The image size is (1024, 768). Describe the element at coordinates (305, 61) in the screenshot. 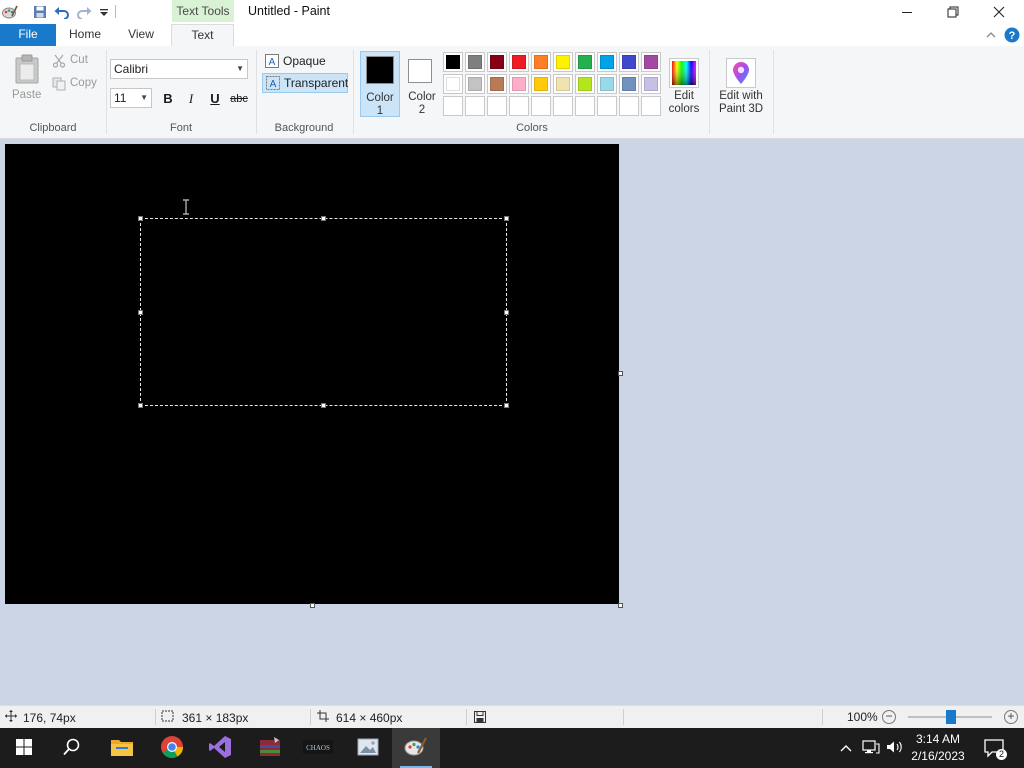

I see `opaque-option: A Opaque` at that location.